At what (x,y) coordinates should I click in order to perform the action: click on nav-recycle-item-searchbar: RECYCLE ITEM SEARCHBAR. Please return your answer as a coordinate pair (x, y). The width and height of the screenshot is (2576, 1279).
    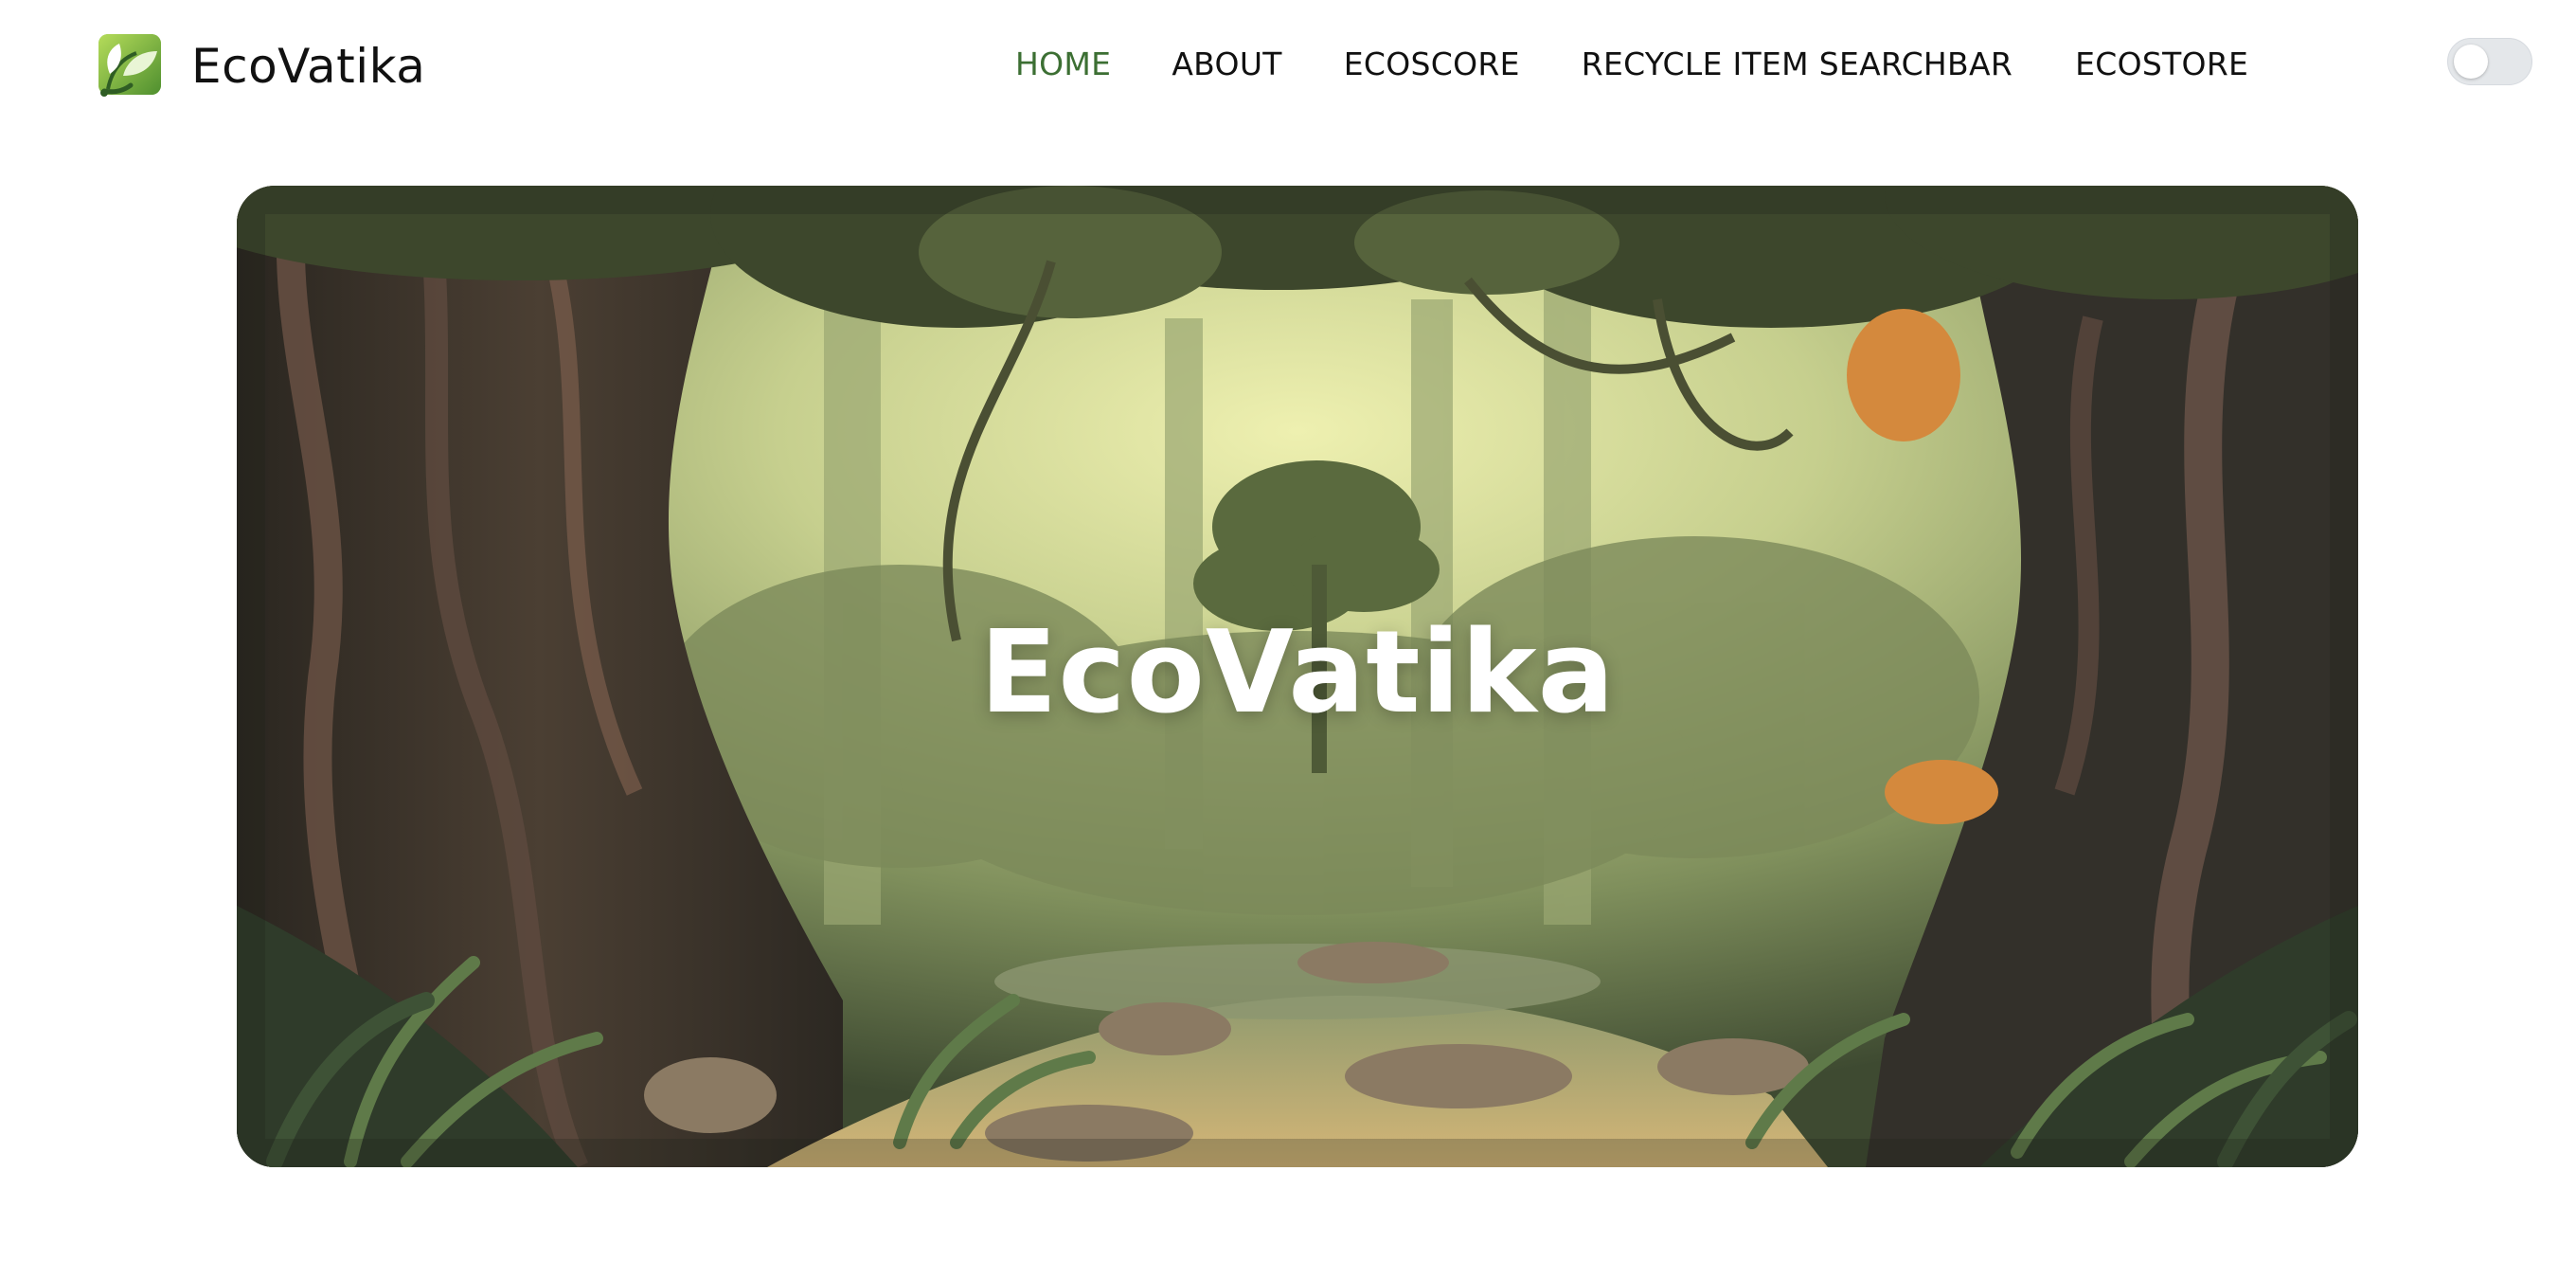
    Looking at the image, I should click on (1797, 63).